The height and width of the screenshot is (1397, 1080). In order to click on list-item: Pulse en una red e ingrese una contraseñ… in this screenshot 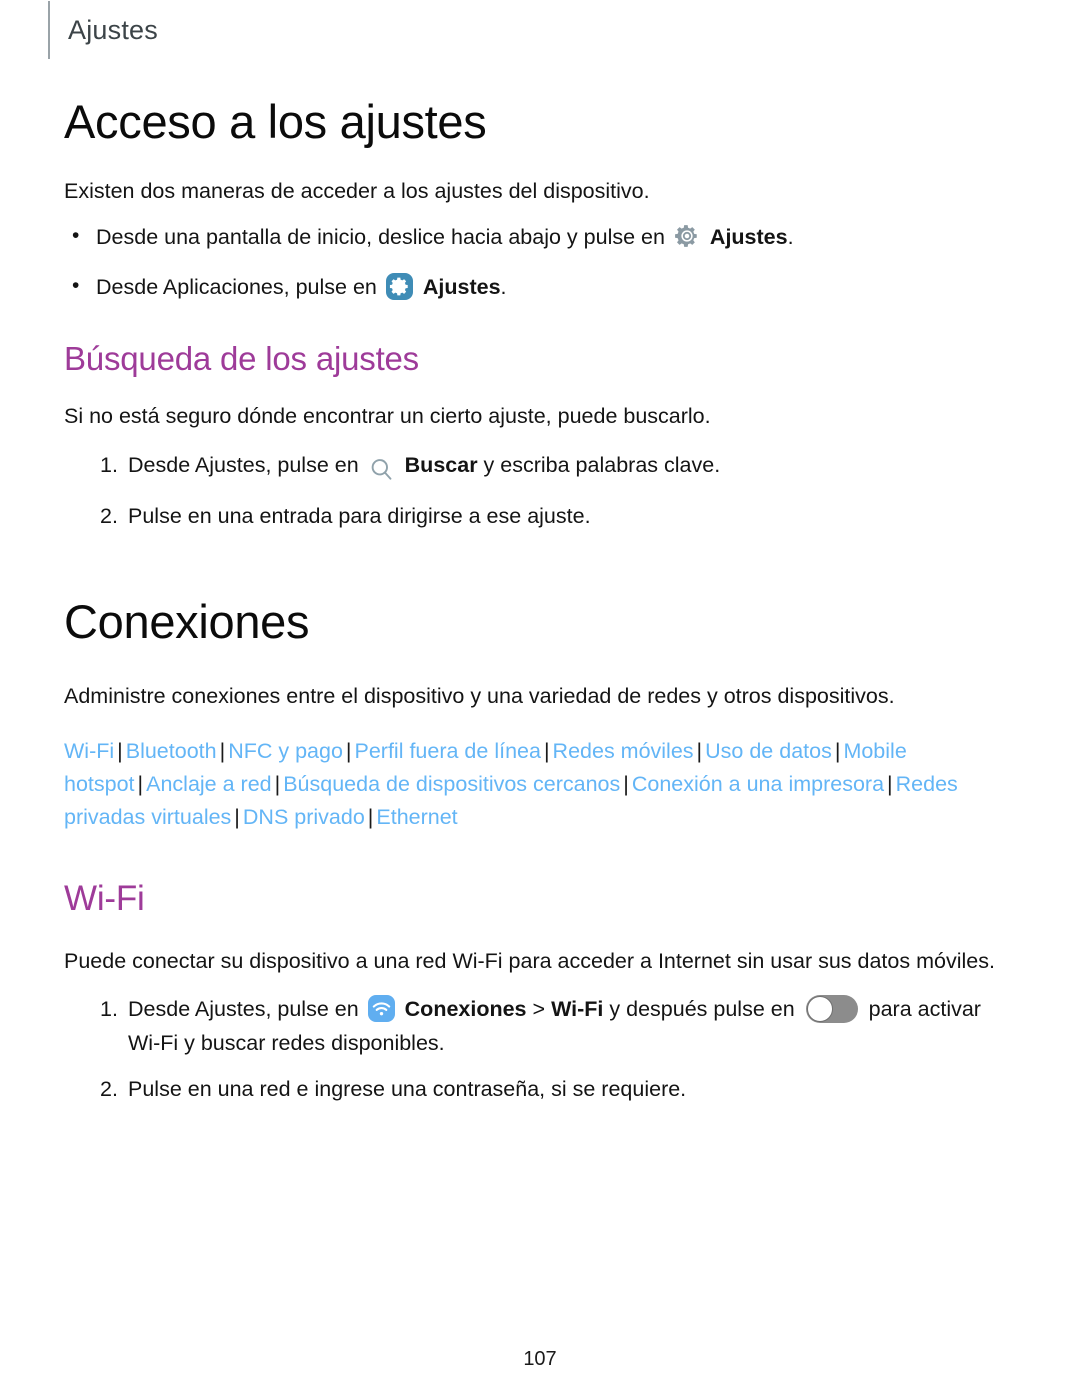, I will do `click(540, 1090)`.